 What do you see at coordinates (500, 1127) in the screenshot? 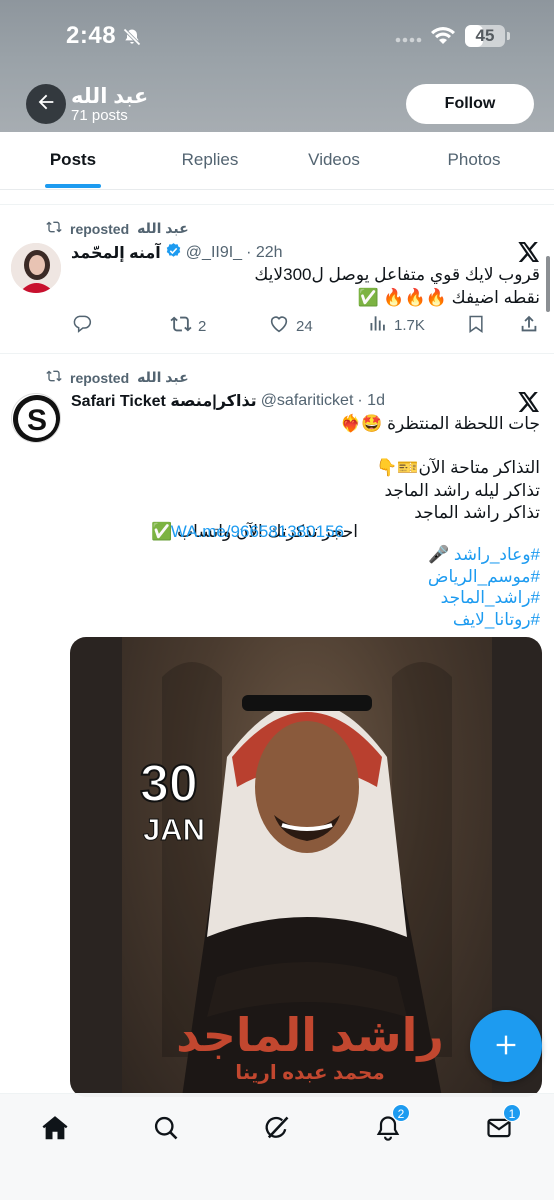
I see `nav-messages: 1` at bounding box center [500, 1127].